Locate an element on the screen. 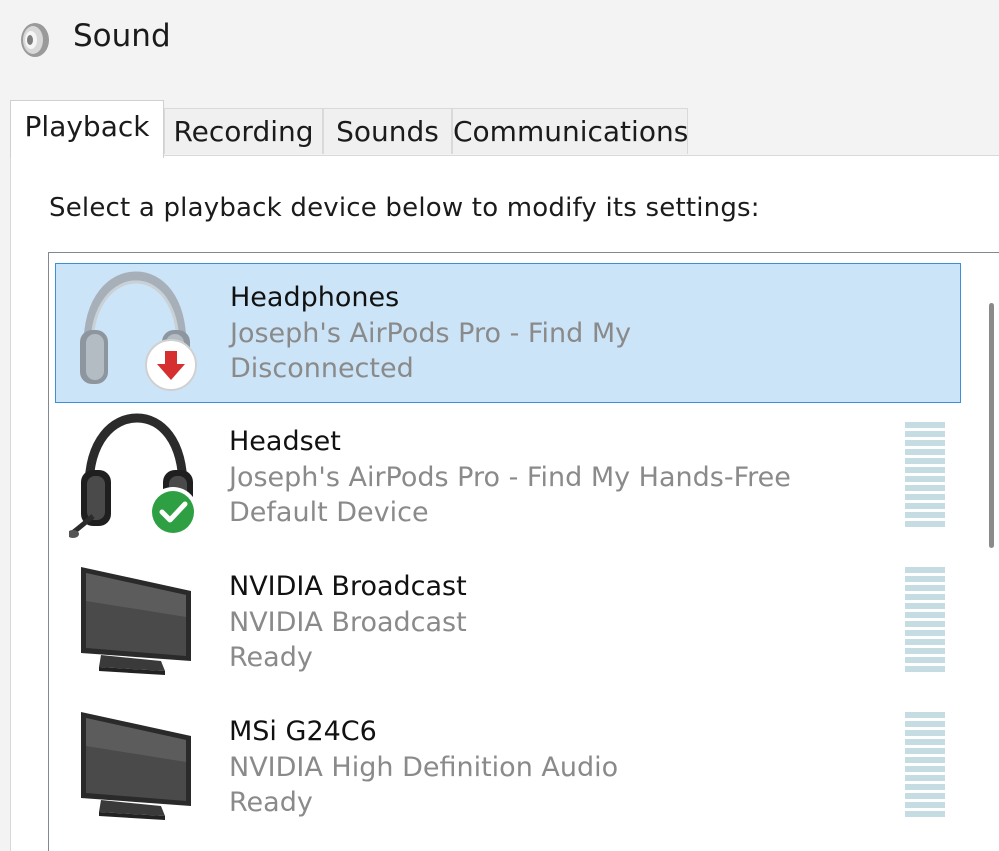 The width and height of the screenshot is (999, 851). device-description: NVIDIA Broadcast is located at coordinates (348, 622).